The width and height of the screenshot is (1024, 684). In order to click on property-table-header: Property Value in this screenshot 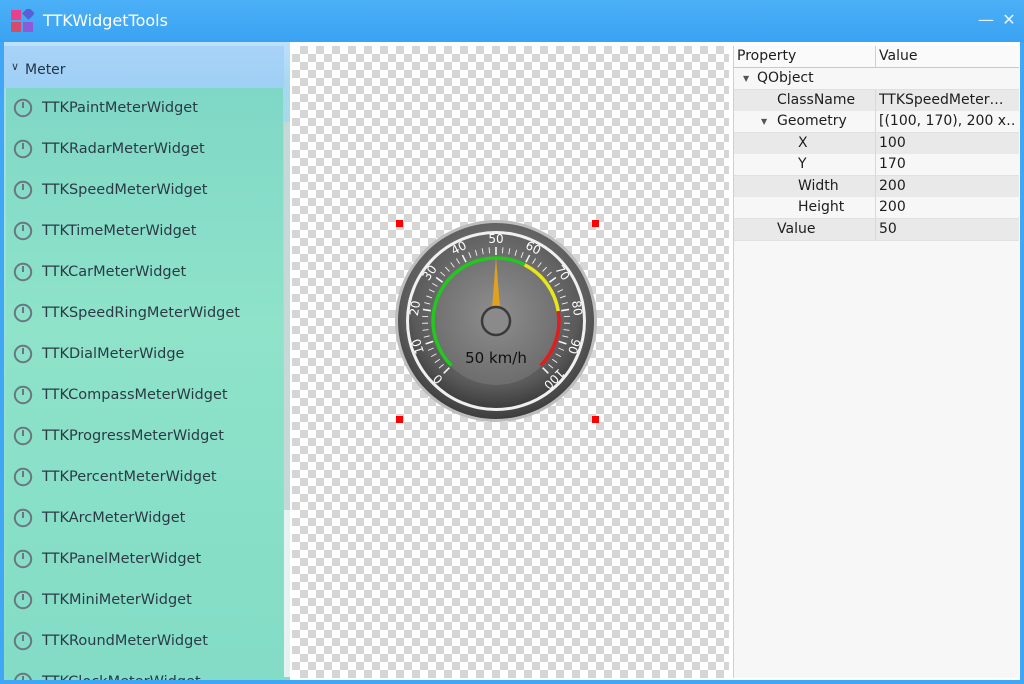, I will do `click(876, 57)`.